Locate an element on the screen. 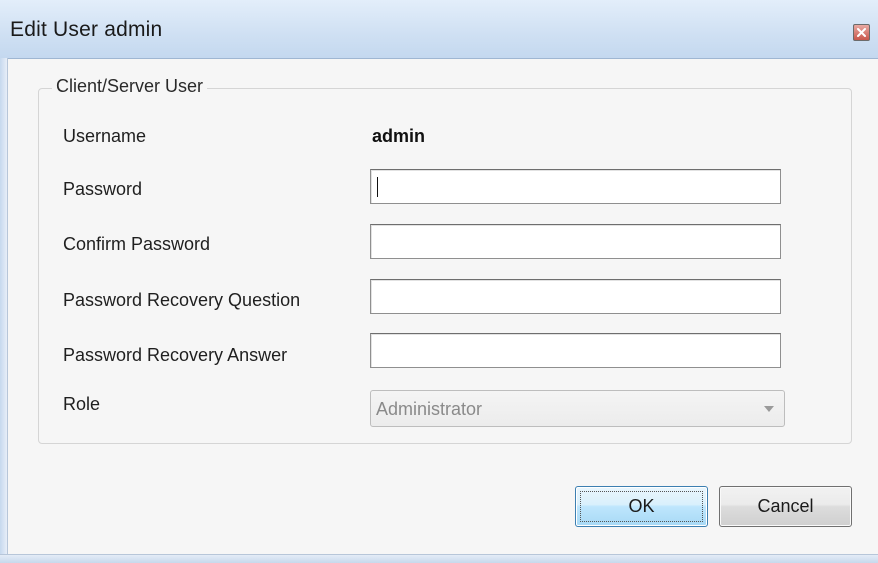 This screenshot has width=878, height=563. cancel-button: Cancel is located at coordinates (785, 506).